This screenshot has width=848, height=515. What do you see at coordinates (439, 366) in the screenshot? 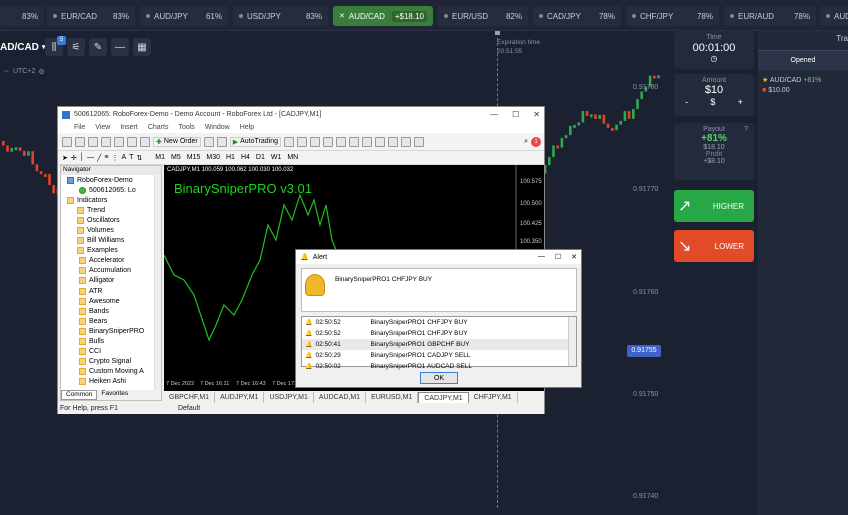
I see `alert-row: 🔔 02:50:02 BinarySniperPRO1 AUDCAD SELL` at bounding box center [439, 366].